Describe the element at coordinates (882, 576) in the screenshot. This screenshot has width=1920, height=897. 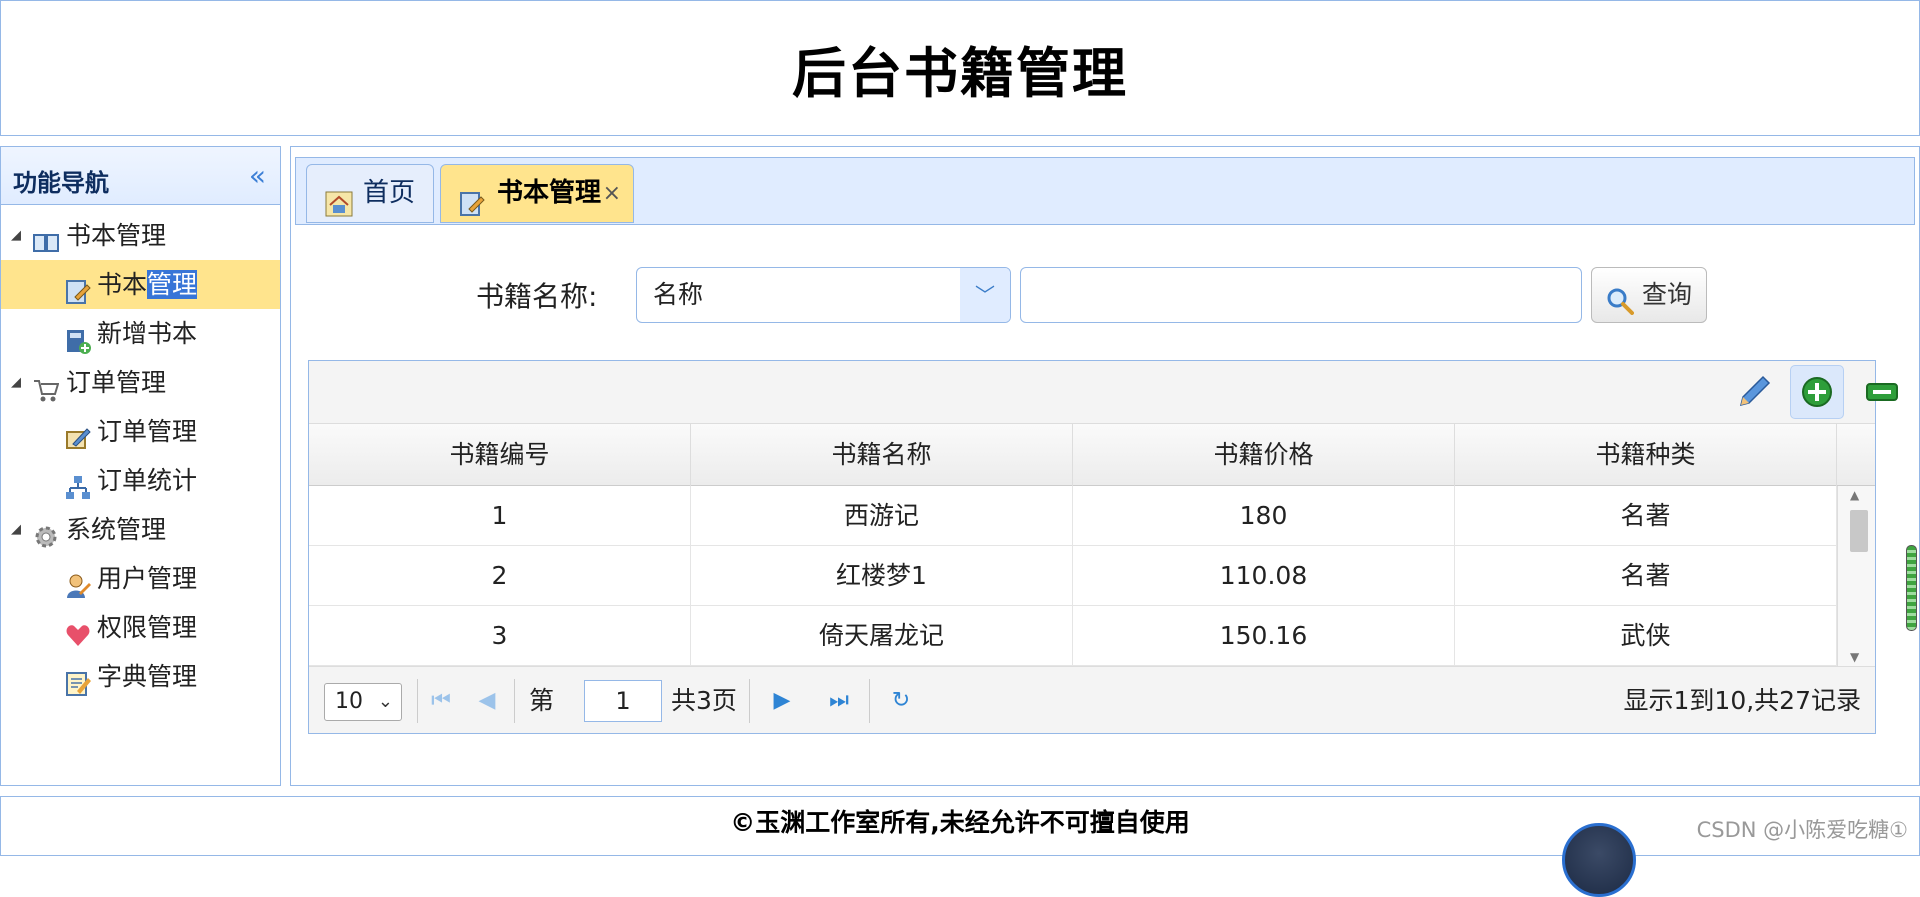
I see `cell-book-name: 红楼梦1` at that location.